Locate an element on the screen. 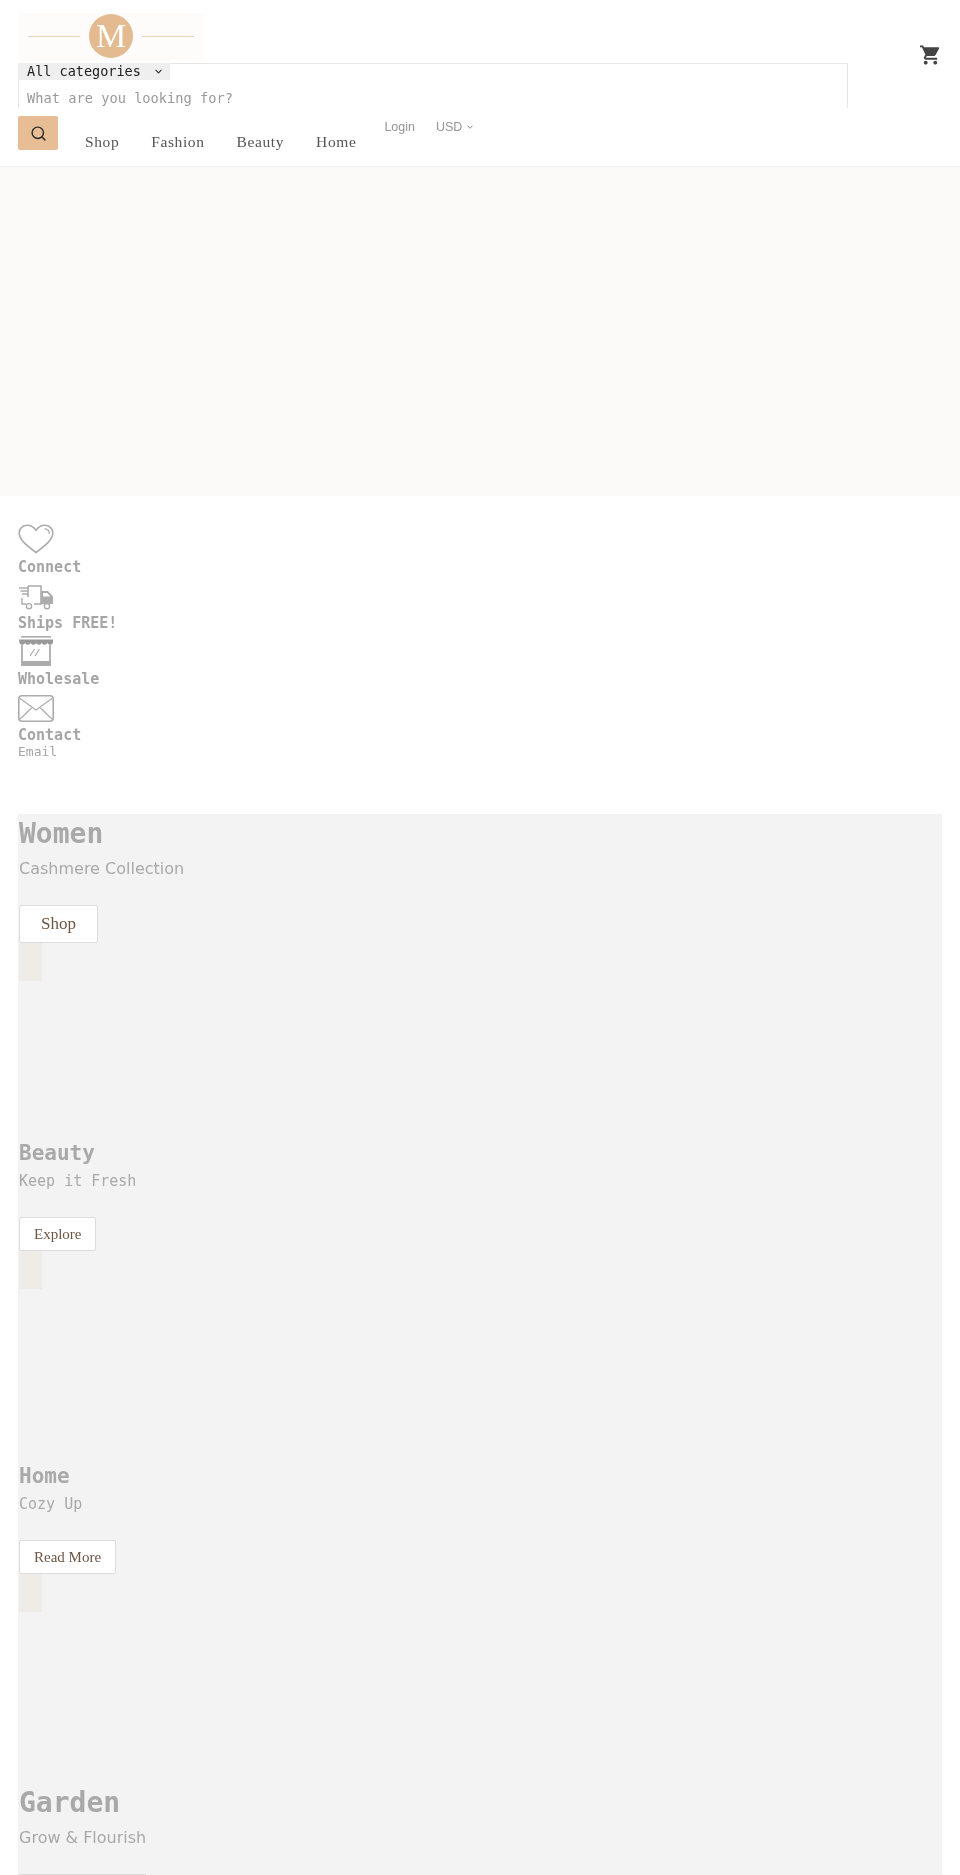 The width and height of the screenshot is (960, 1875). collection-subtitle: Grow & Flourish is located at coordinates (83, 1838).